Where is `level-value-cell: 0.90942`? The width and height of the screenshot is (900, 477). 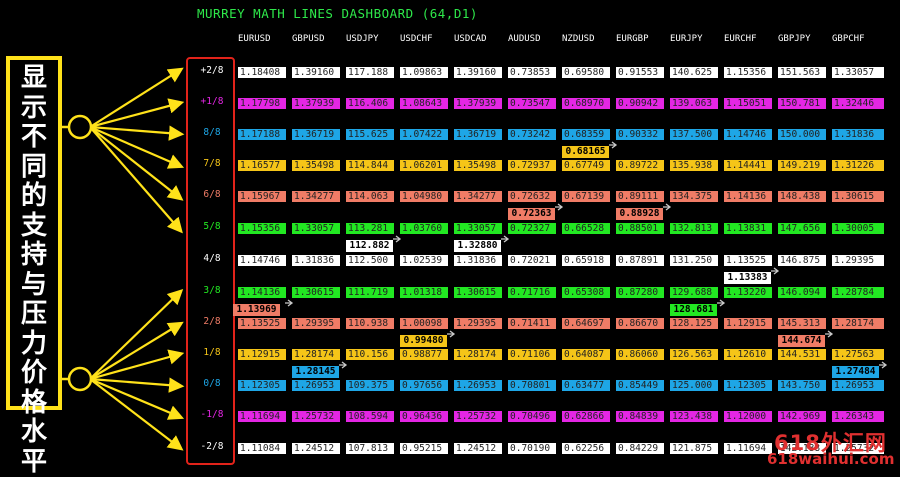
level-value-cell: 0.90942 is located at coordinates (640, 103).